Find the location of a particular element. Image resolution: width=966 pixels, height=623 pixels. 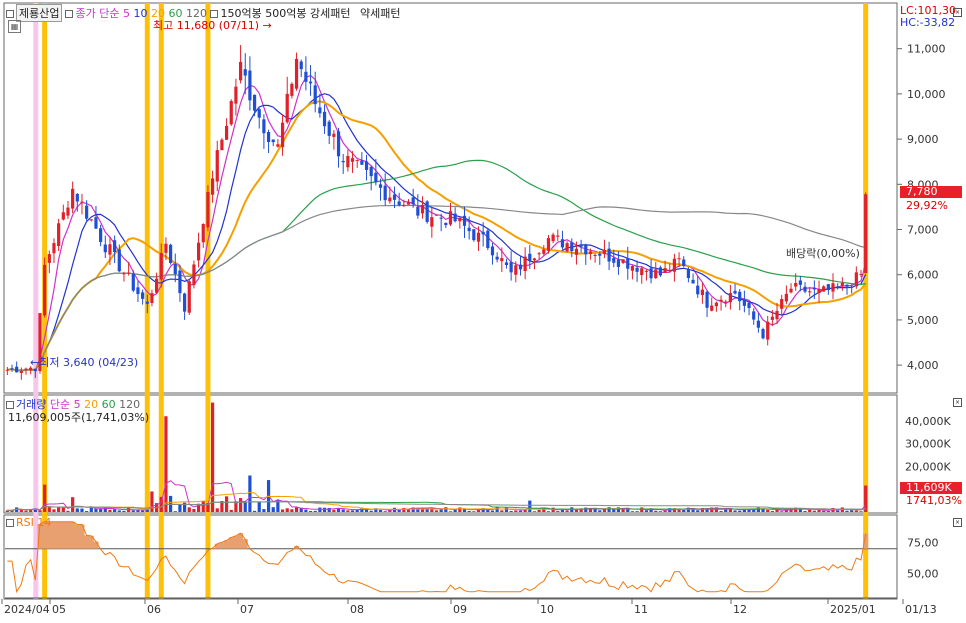

ma-label: 종가 단순 is located at coordinates (97, 13).